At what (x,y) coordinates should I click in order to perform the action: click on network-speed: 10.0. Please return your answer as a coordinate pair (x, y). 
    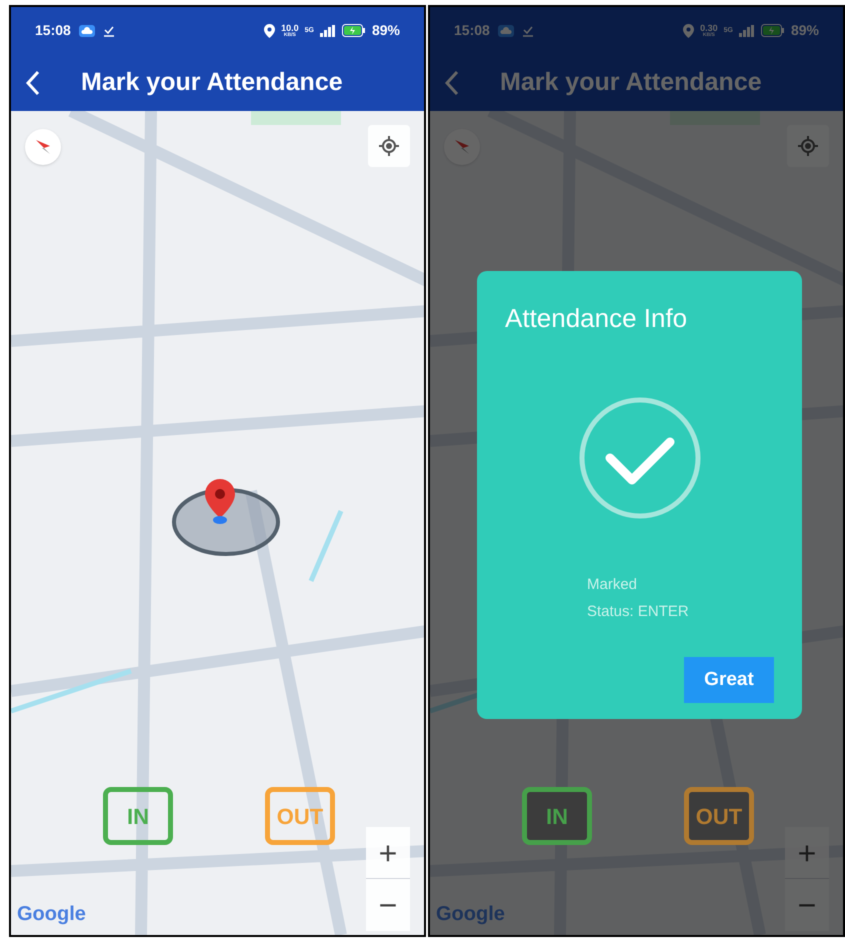
    Looking at the image, I should click on (290, 28).